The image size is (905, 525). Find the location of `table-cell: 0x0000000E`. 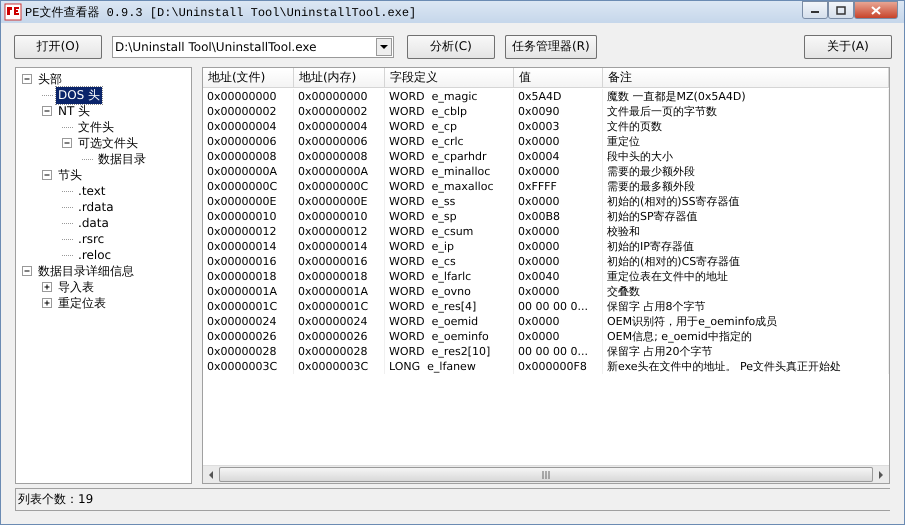

table-cell: 0x0000000E is located at coordinates (333, 201).